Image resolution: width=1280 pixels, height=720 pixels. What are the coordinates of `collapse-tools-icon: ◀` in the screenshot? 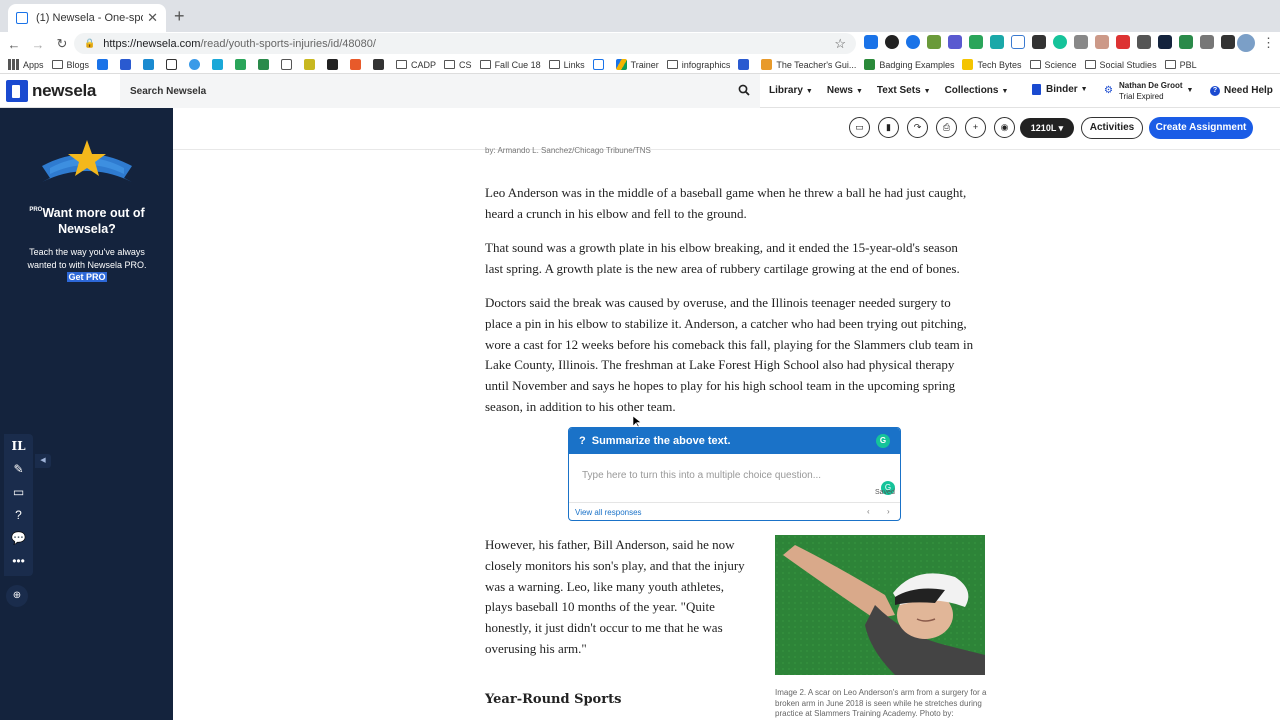 It's located at (43, 461).